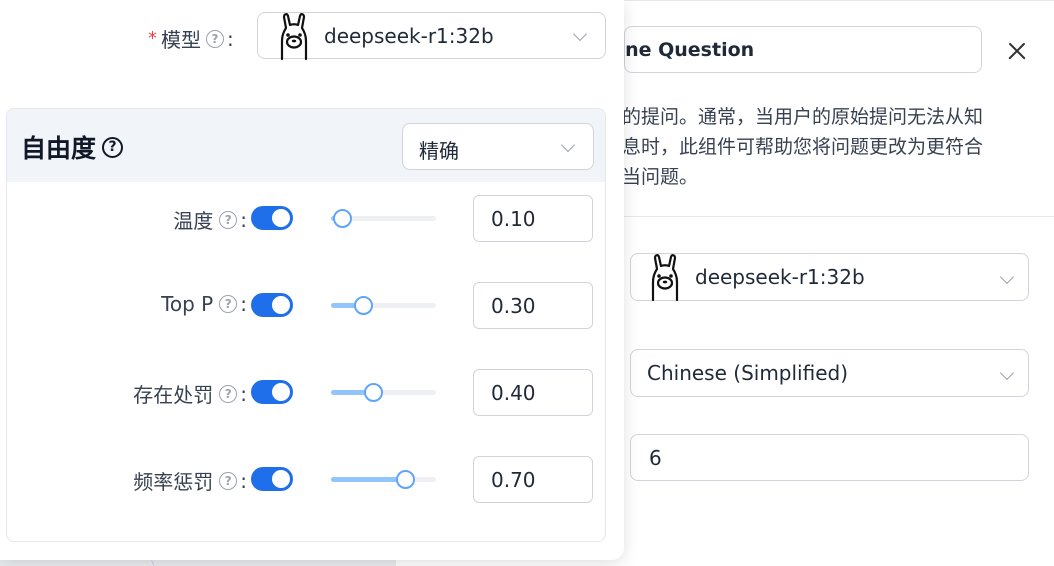  I want to click on freedom-title: 自由度 ?, so click(73, 147).